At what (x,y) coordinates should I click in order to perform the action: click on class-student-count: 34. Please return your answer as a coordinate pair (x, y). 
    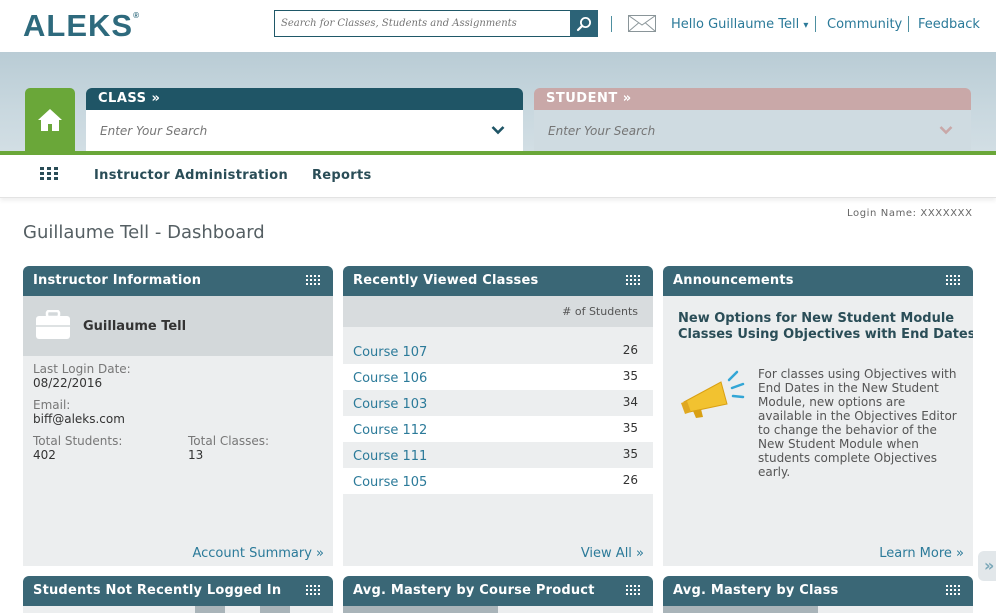
    Looking at the image, I should click on (630, 402).